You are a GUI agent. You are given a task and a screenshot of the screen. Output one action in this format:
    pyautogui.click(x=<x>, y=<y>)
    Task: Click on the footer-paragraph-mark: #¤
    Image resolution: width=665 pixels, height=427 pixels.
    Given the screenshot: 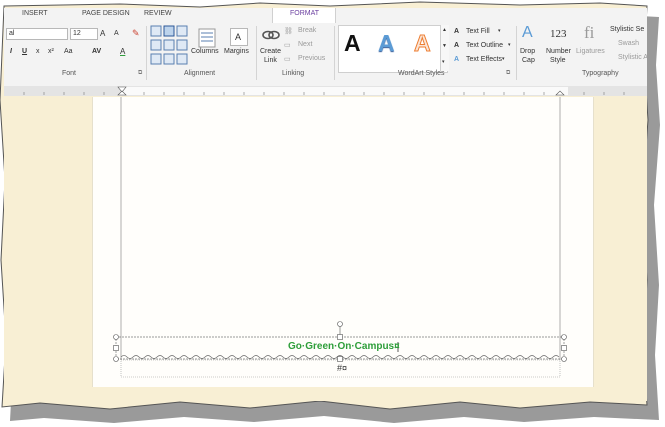 What is the action you would take?
    pyautogui.click(x=342, y=368)
    